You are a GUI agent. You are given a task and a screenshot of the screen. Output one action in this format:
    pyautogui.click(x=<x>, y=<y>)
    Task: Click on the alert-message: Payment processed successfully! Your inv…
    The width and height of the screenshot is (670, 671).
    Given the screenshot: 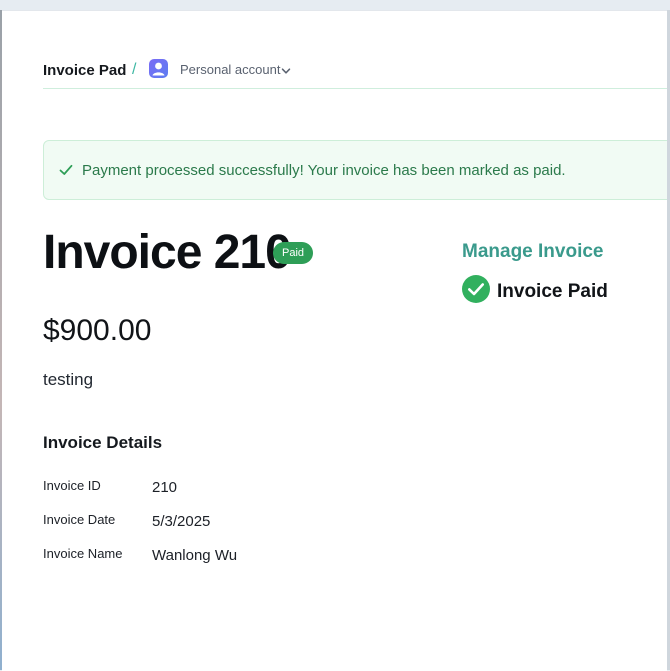 What is the action you would take?
    pyautogui.click(x=324, y=170)
    